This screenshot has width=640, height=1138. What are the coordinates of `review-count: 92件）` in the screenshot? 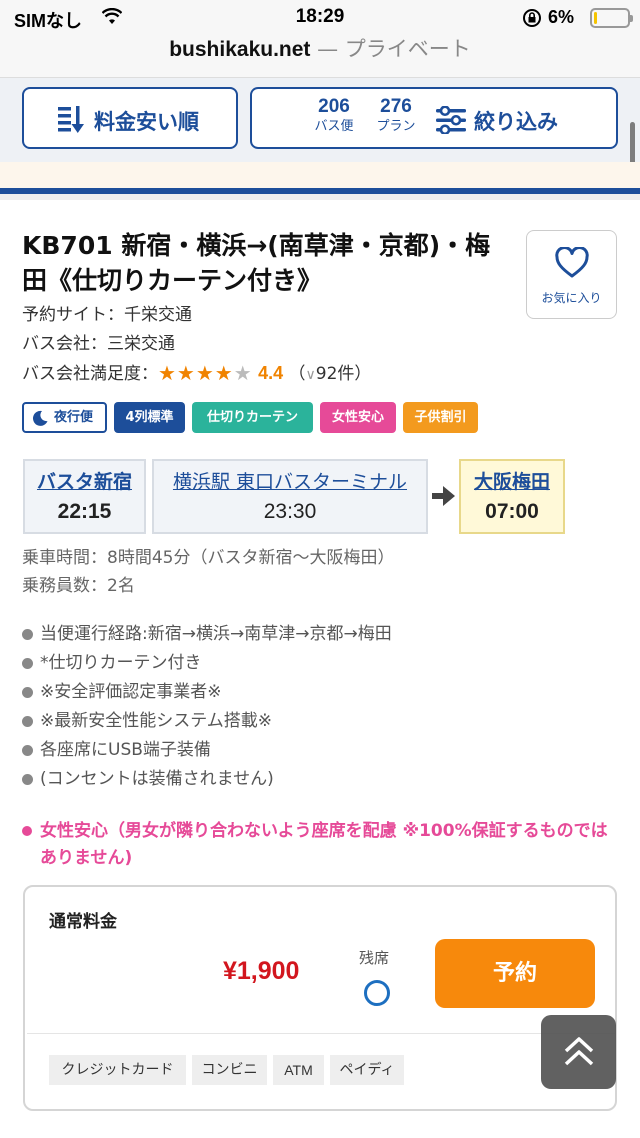 It's located at (344, 374).